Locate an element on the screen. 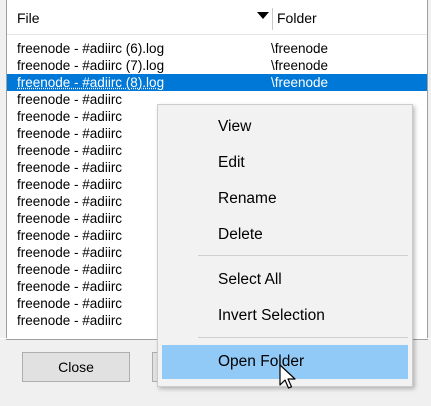 This screenshot has height=406, width=431. list-item: freenode - #adiirc (6).log \freenode is located at coordinates (217, 48).